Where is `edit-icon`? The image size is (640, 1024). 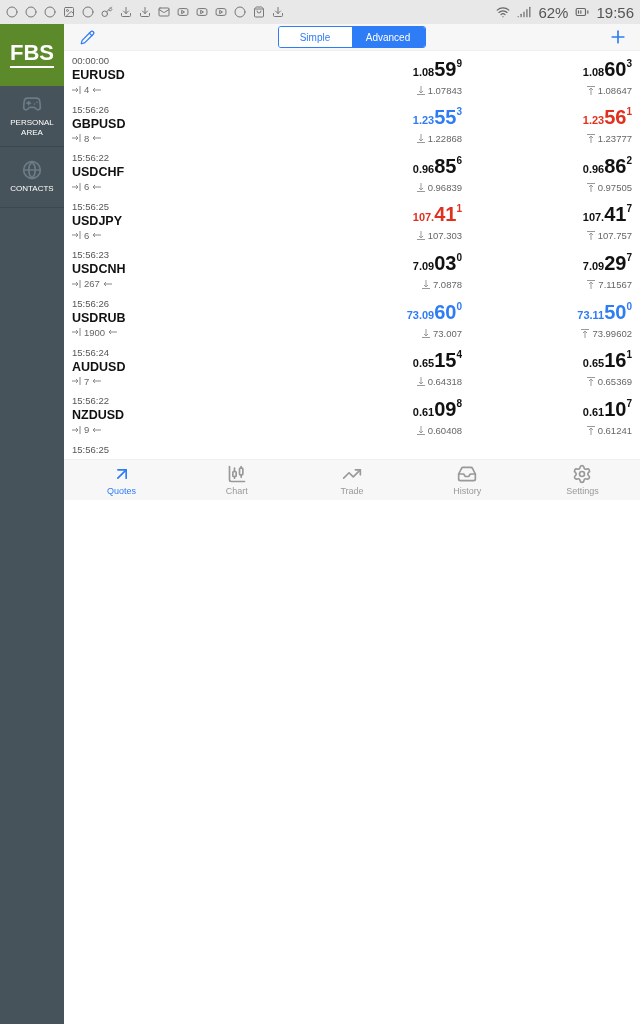 edit-icon is located at coordinates (87, 37).